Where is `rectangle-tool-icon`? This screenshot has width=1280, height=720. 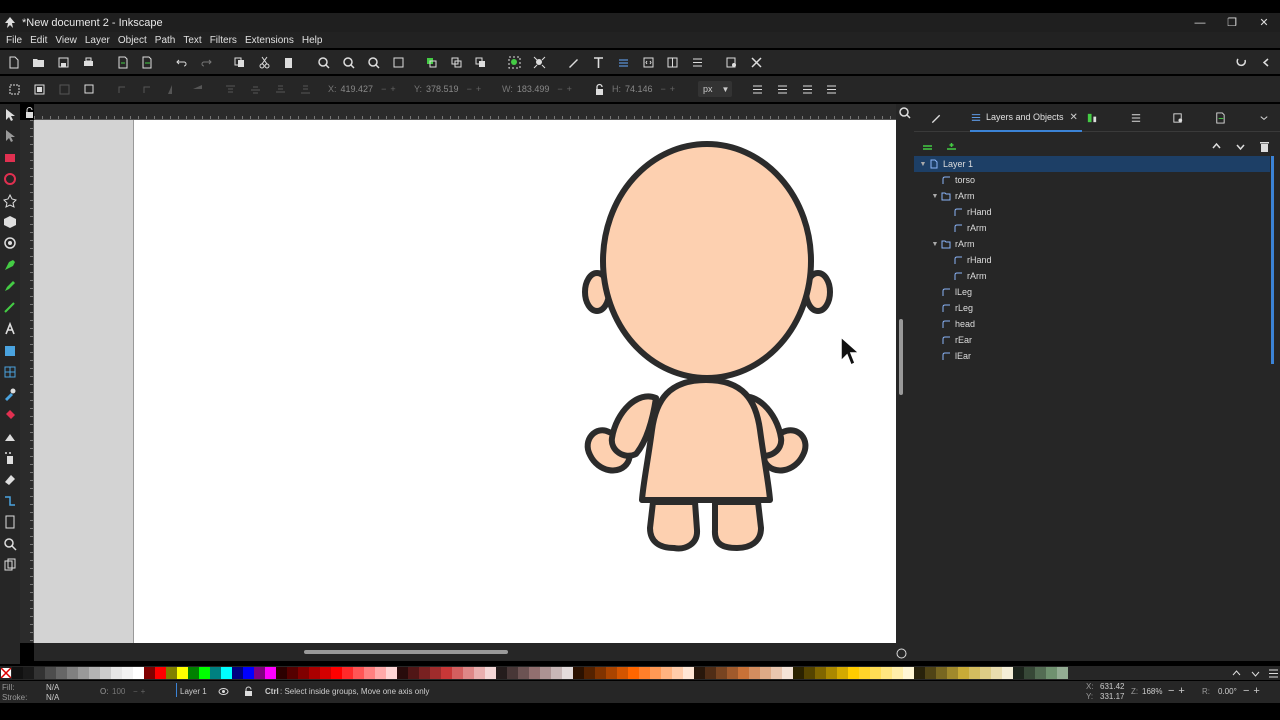
rectangle-tool-icon is located at coordinates (10, 158).